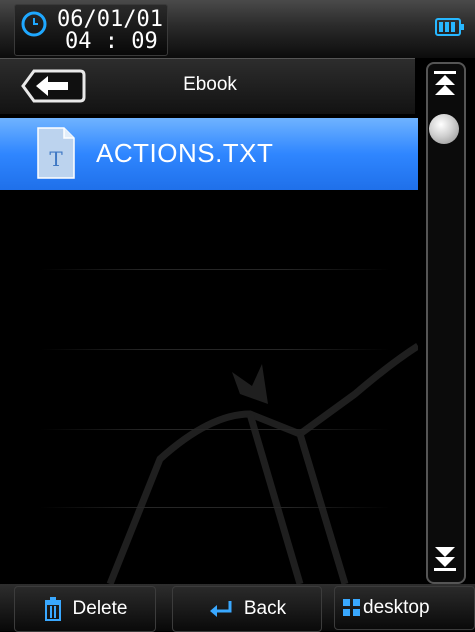 The height and width of the screenshot is (632, 475). Describe the element at coordinates (52, 609) in the screenshot. I see `trash-icon` at that location.